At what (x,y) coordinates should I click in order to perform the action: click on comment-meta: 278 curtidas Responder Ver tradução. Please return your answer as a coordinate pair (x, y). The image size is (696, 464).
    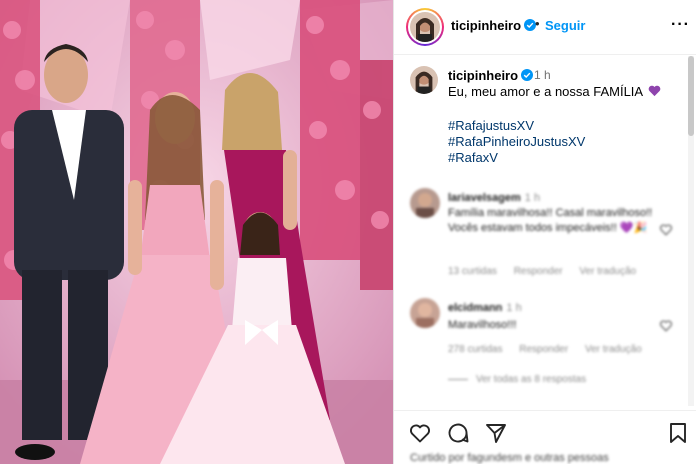
    Looking at the image, I should click on (552, 349).